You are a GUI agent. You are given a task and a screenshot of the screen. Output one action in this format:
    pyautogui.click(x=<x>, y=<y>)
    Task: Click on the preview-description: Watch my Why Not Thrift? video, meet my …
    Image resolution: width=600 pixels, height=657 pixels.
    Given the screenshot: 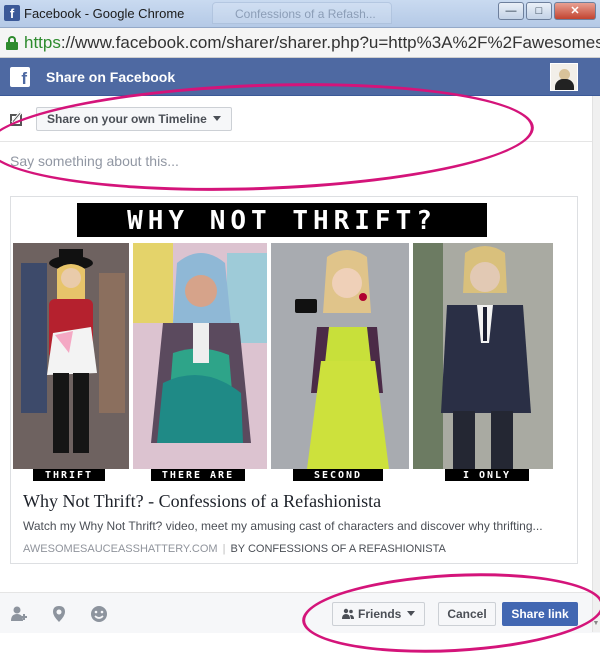 What is the action you would take?
    pyautogui.click(x=283, y=526)
    